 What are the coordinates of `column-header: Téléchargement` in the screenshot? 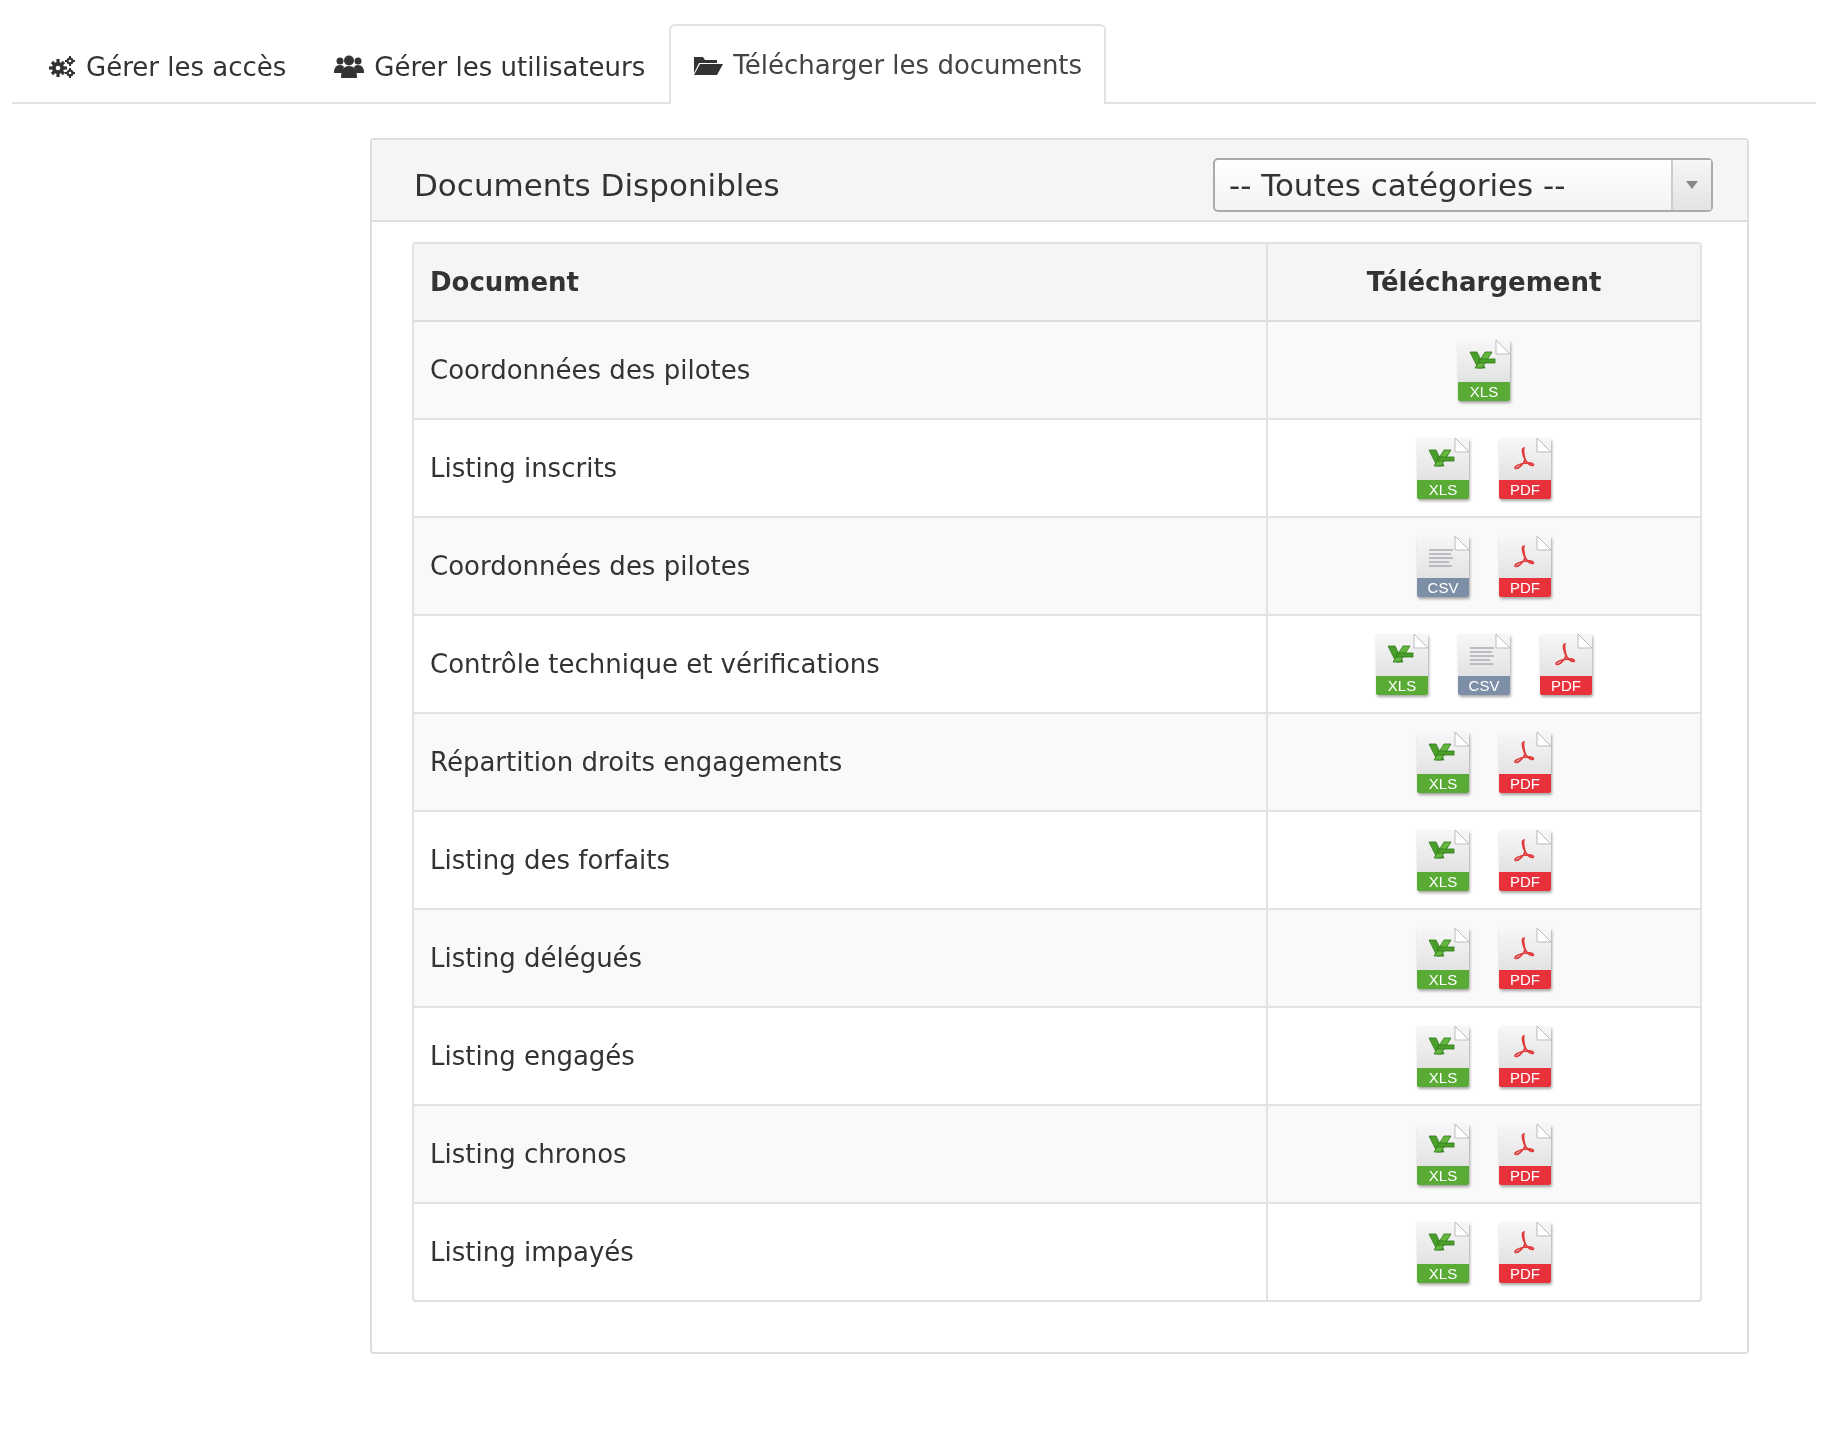 It's located at (1483, 283).